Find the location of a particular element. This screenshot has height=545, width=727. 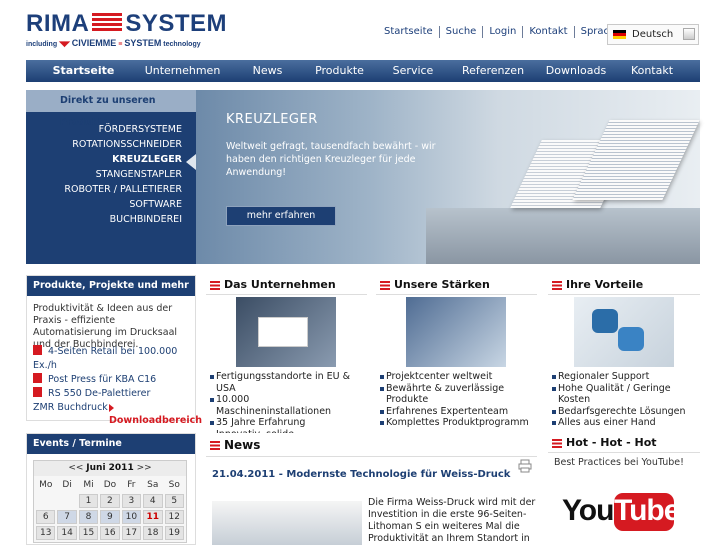

product-link-roboter-palletierer: ROBOTER / PALLETIERER is located at coordinates (104, 189).